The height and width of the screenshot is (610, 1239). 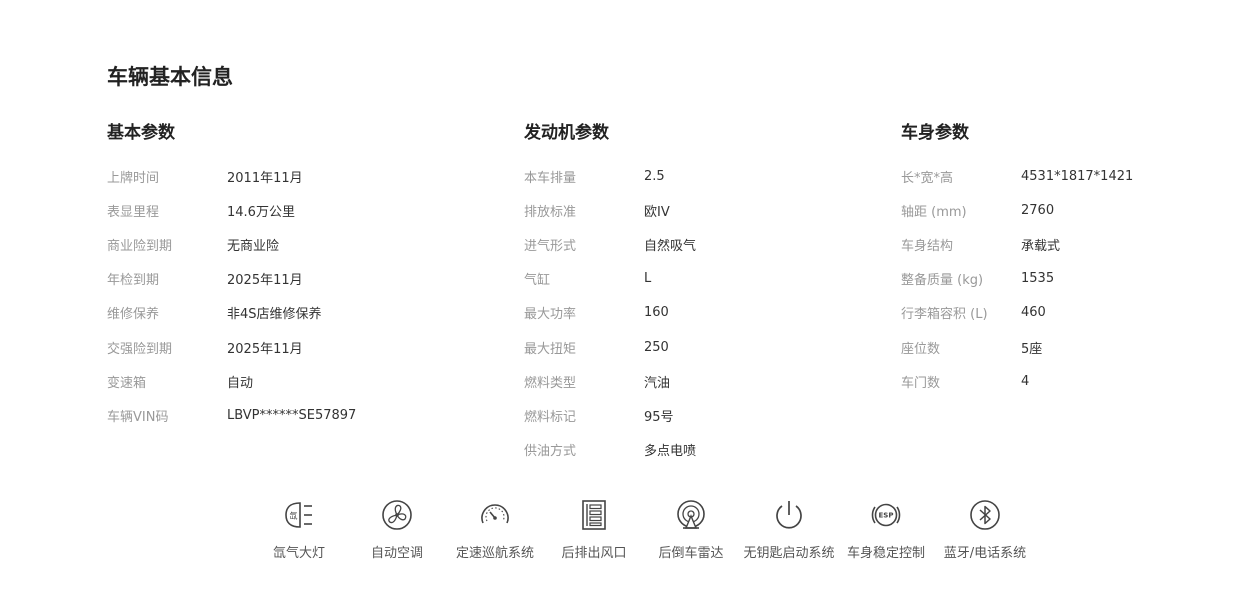 I want to click on param-value: 2760, so click(x=1038, y=210).